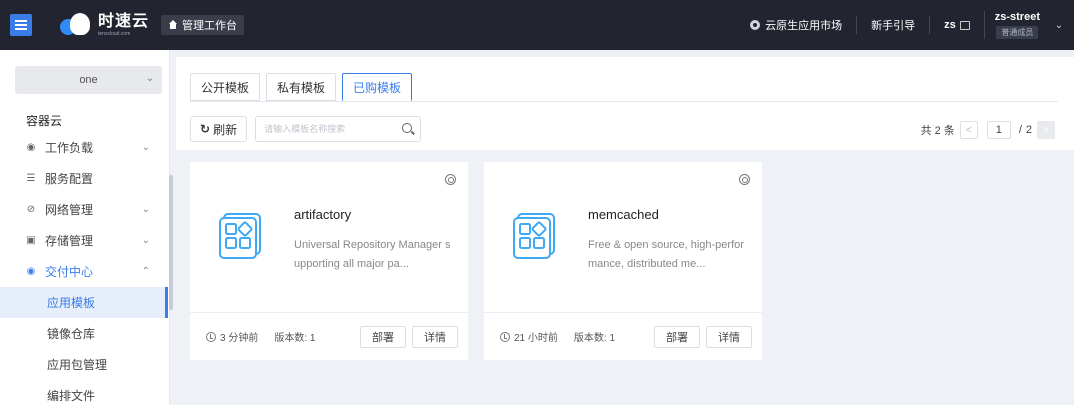 This screenshot has height=405, width=1074. I want to click on namespace-select: one ⌄, so click(88, 80).